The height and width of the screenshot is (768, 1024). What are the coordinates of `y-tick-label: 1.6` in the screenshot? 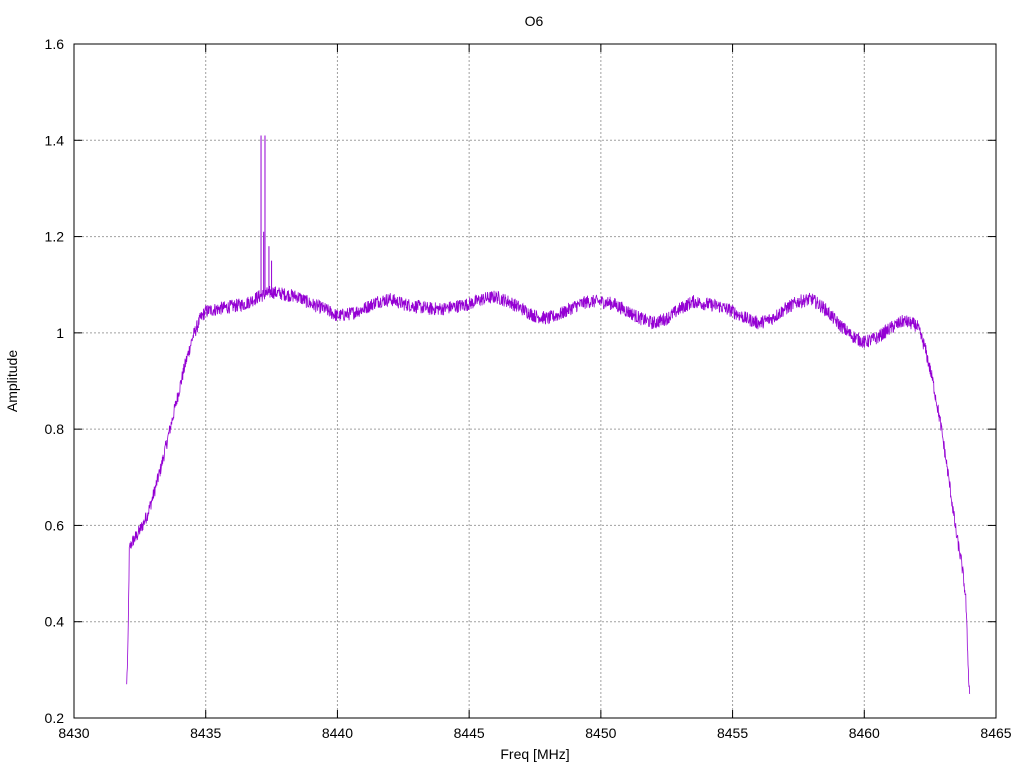 It's located at (55, 44).